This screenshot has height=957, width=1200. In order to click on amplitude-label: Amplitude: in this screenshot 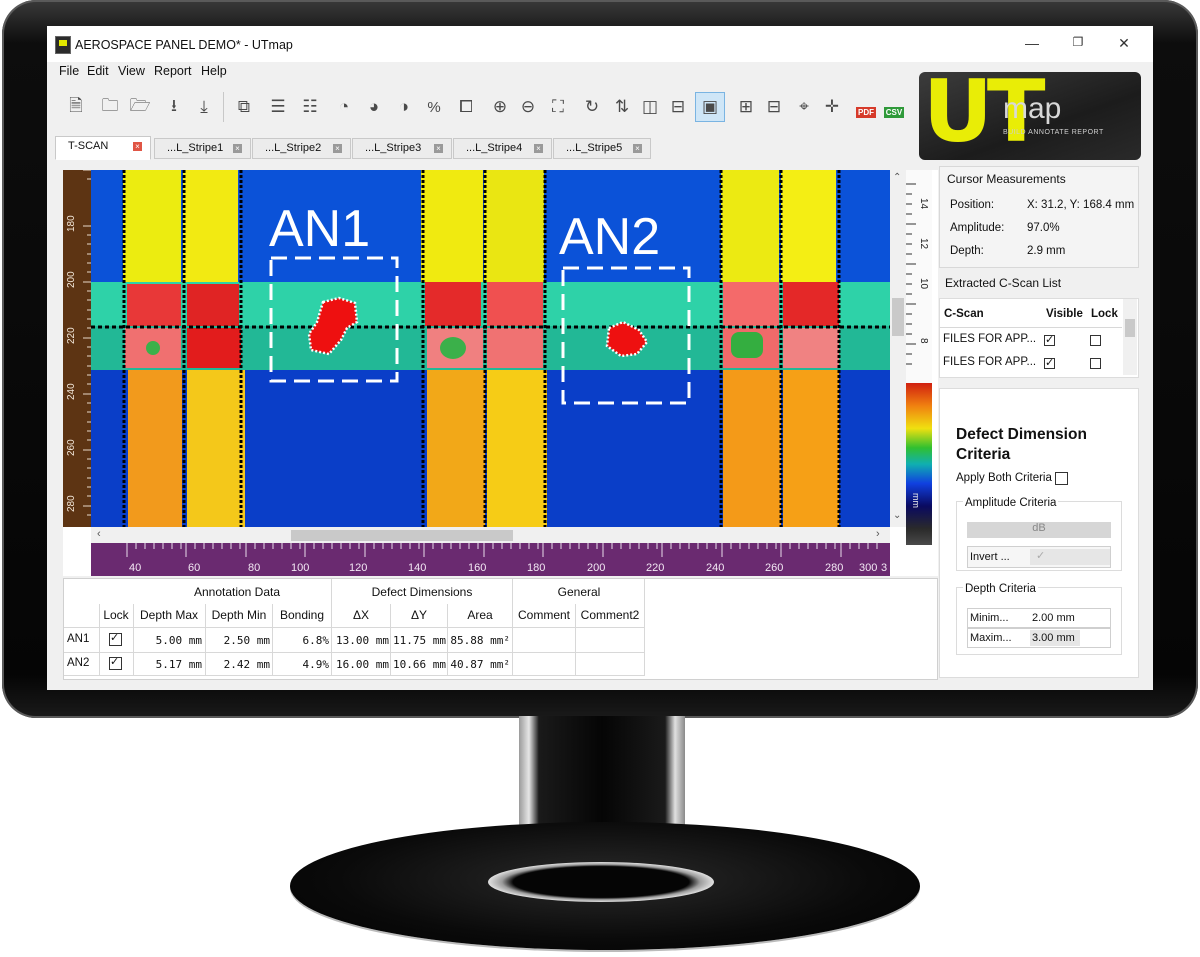, I will do `click(977, 228)`.